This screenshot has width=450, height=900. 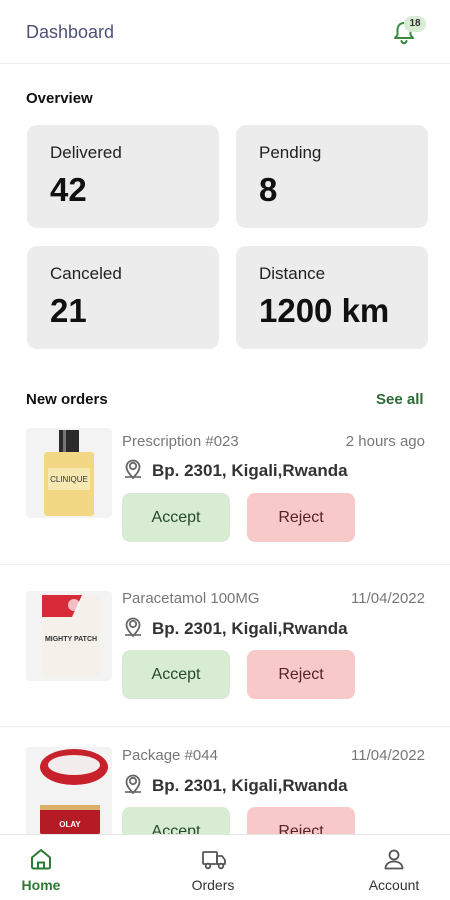 I want to click on tab-orders: Orders, so click(x=213, y=867).